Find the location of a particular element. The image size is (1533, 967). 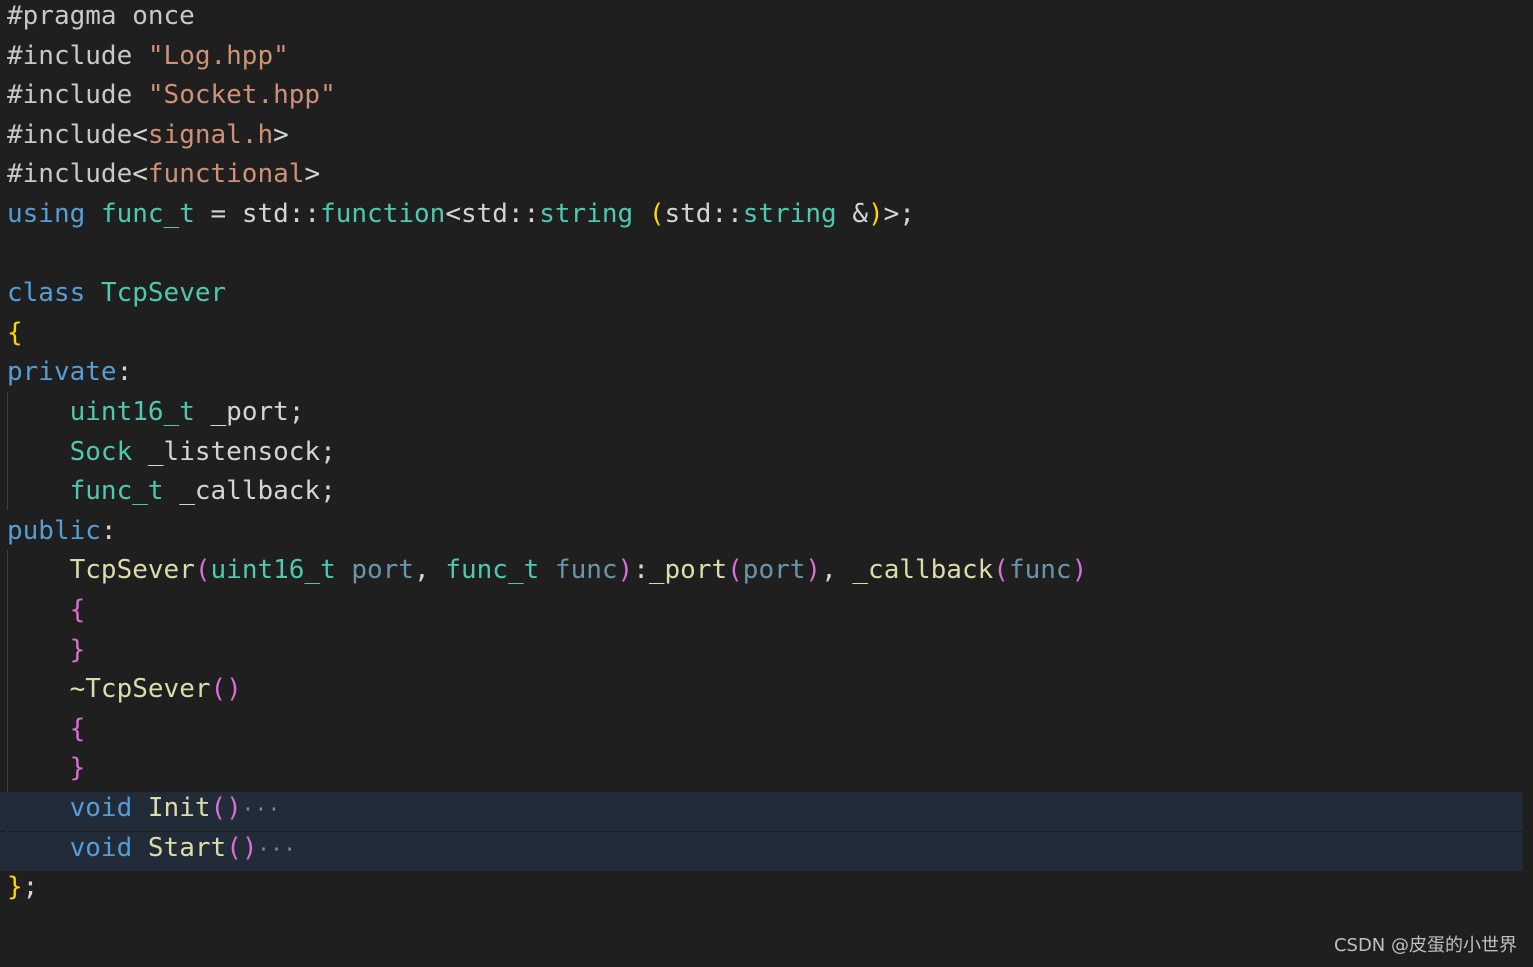

code-line: #pragma once is located at coordinates (761, 19).